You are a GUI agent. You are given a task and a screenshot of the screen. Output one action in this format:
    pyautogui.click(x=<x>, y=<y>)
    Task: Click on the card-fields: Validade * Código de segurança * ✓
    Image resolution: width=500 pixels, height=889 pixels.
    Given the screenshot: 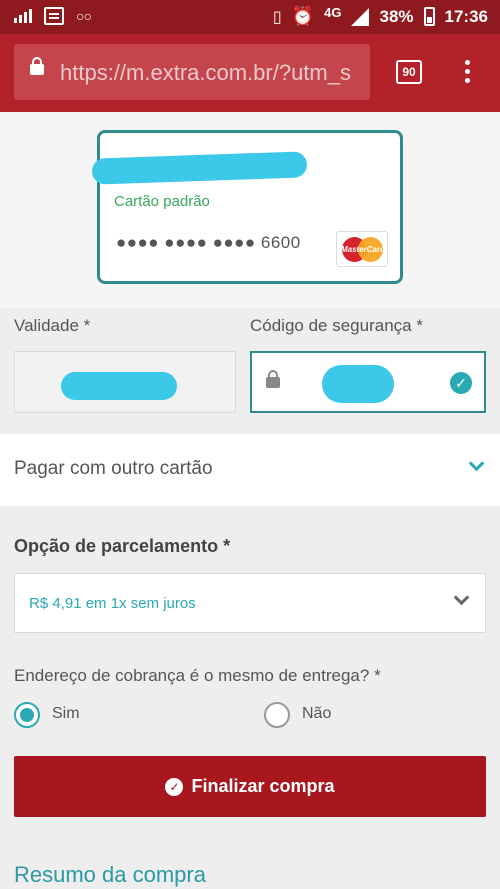 What is the action you would take?
    pyautogui.click(x=250, y=371)
    